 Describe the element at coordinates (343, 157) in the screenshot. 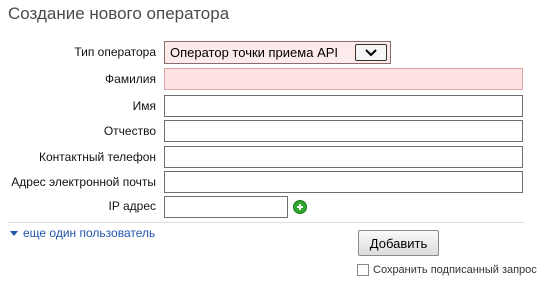

I see `phone-field` at that location.